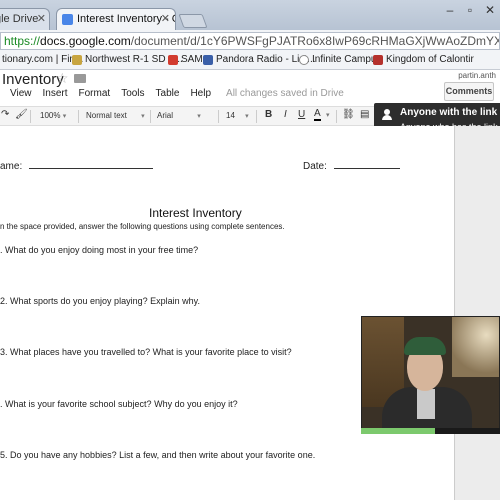 Image resolution: width=500 pixels, height=500 pixels. I want to click on comments-side-pane, so click(478, 313).